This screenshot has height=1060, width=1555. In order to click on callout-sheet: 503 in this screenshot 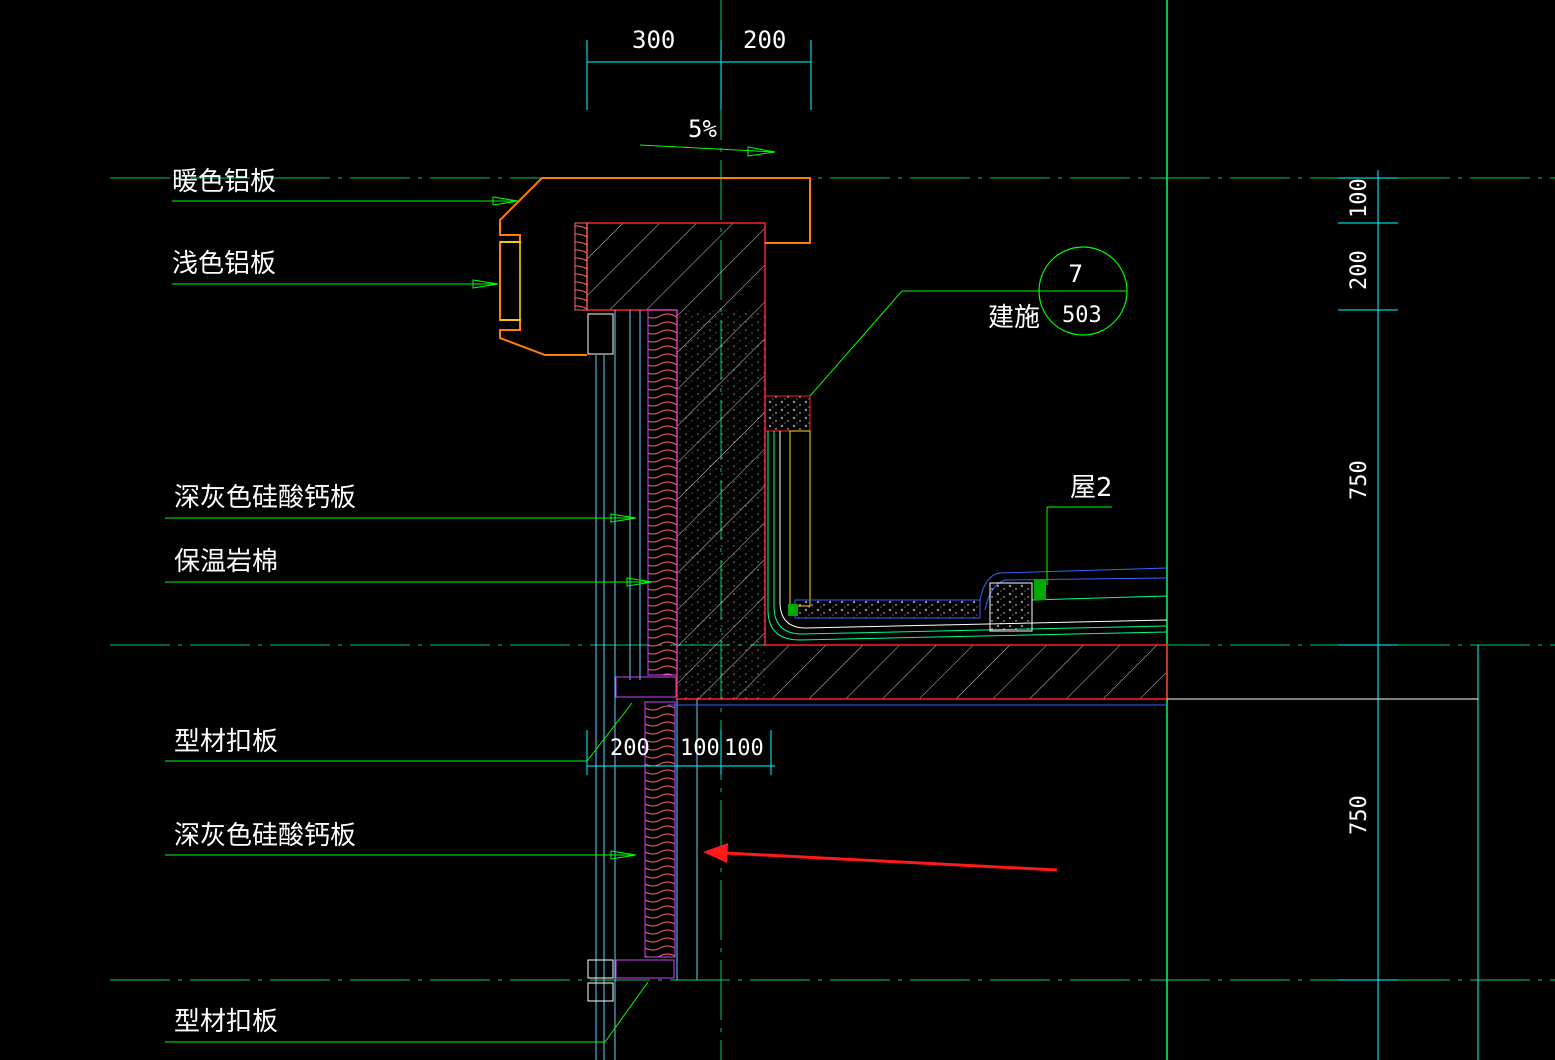, I will do `click(1082, 315)`.